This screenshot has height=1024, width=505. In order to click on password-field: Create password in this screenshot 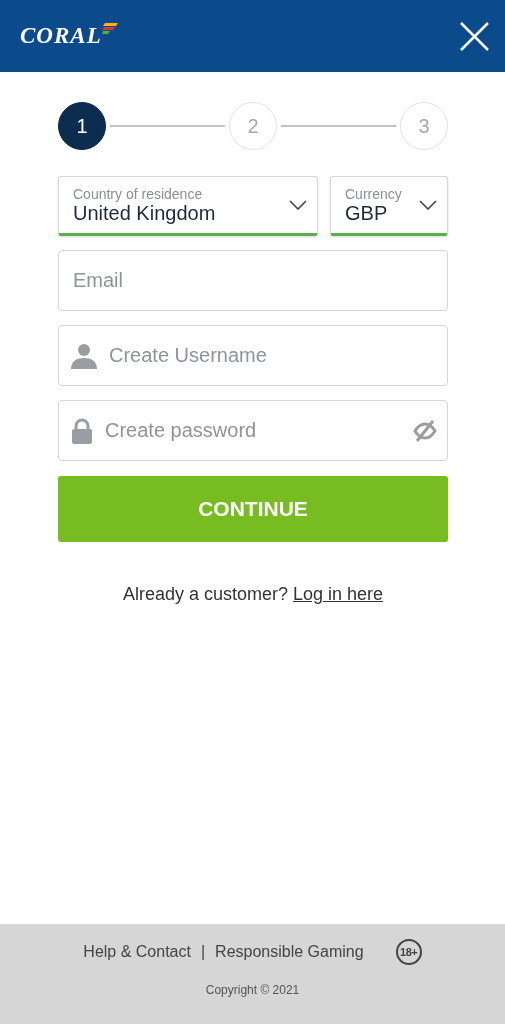, I will do `click(253, 430)`.